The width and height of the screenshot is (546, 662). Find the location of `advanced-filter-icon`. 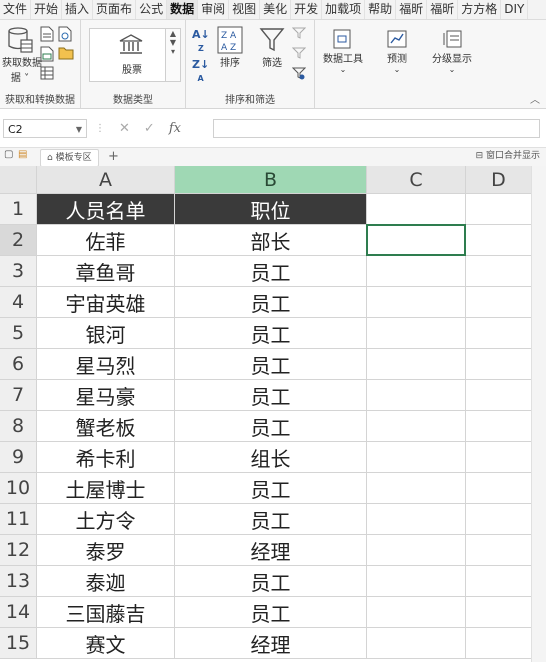

advanced-filter-icon is located at coordinates (299, 73).